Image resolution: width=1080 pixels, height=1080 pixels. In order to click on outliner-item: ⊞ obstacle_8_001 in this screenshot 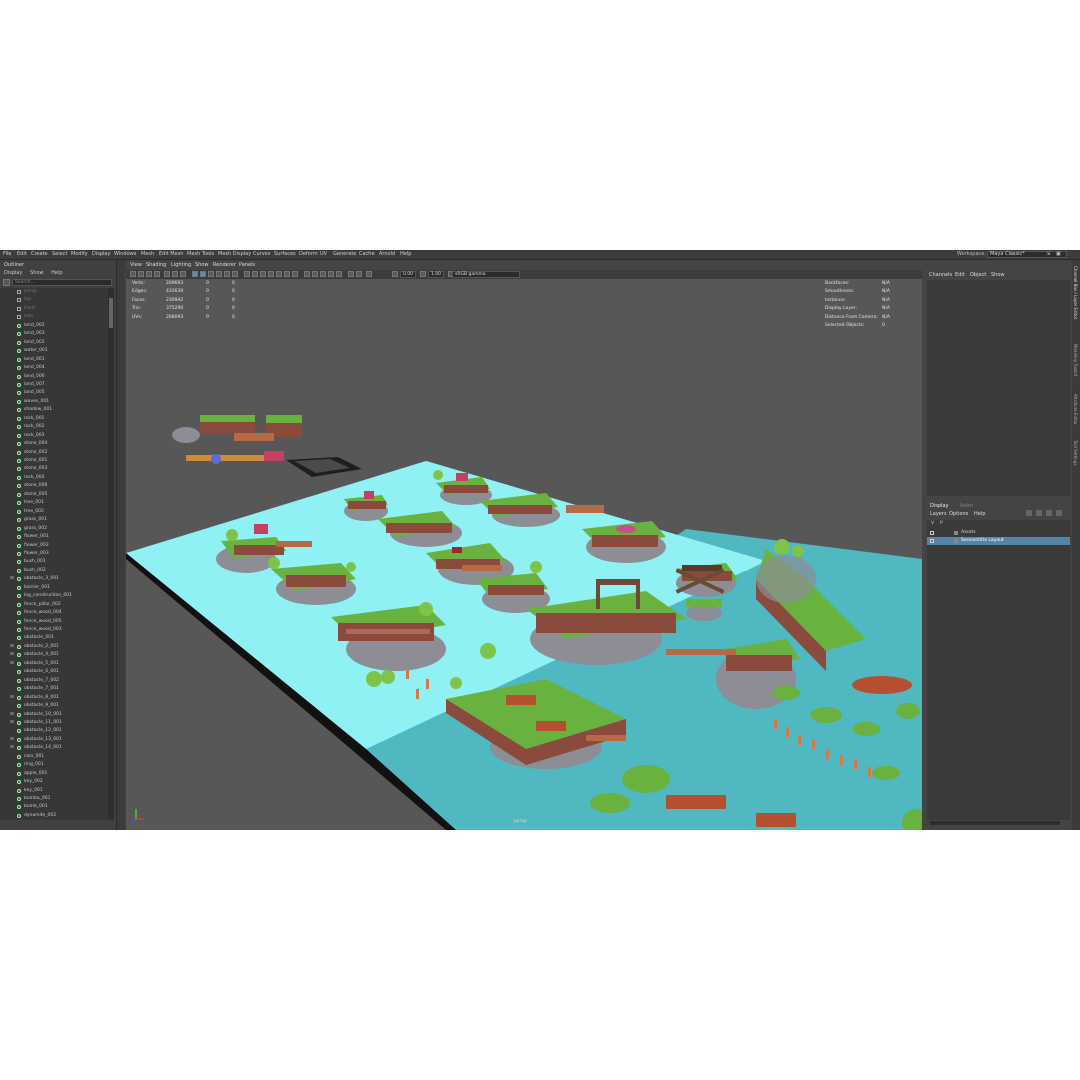, I will do `click(54, 698)`.